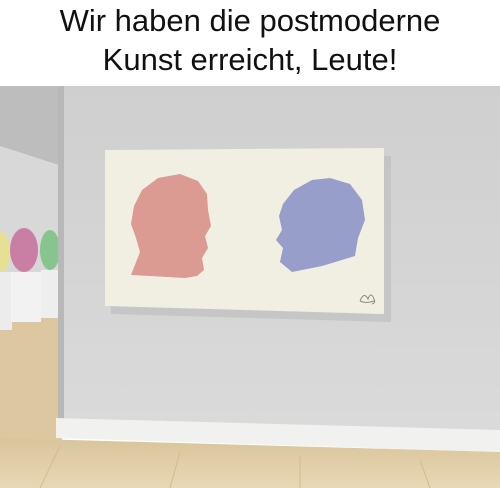  I want to click on caption-line-1: Wir haben die postmoderne, so click(250, 20).